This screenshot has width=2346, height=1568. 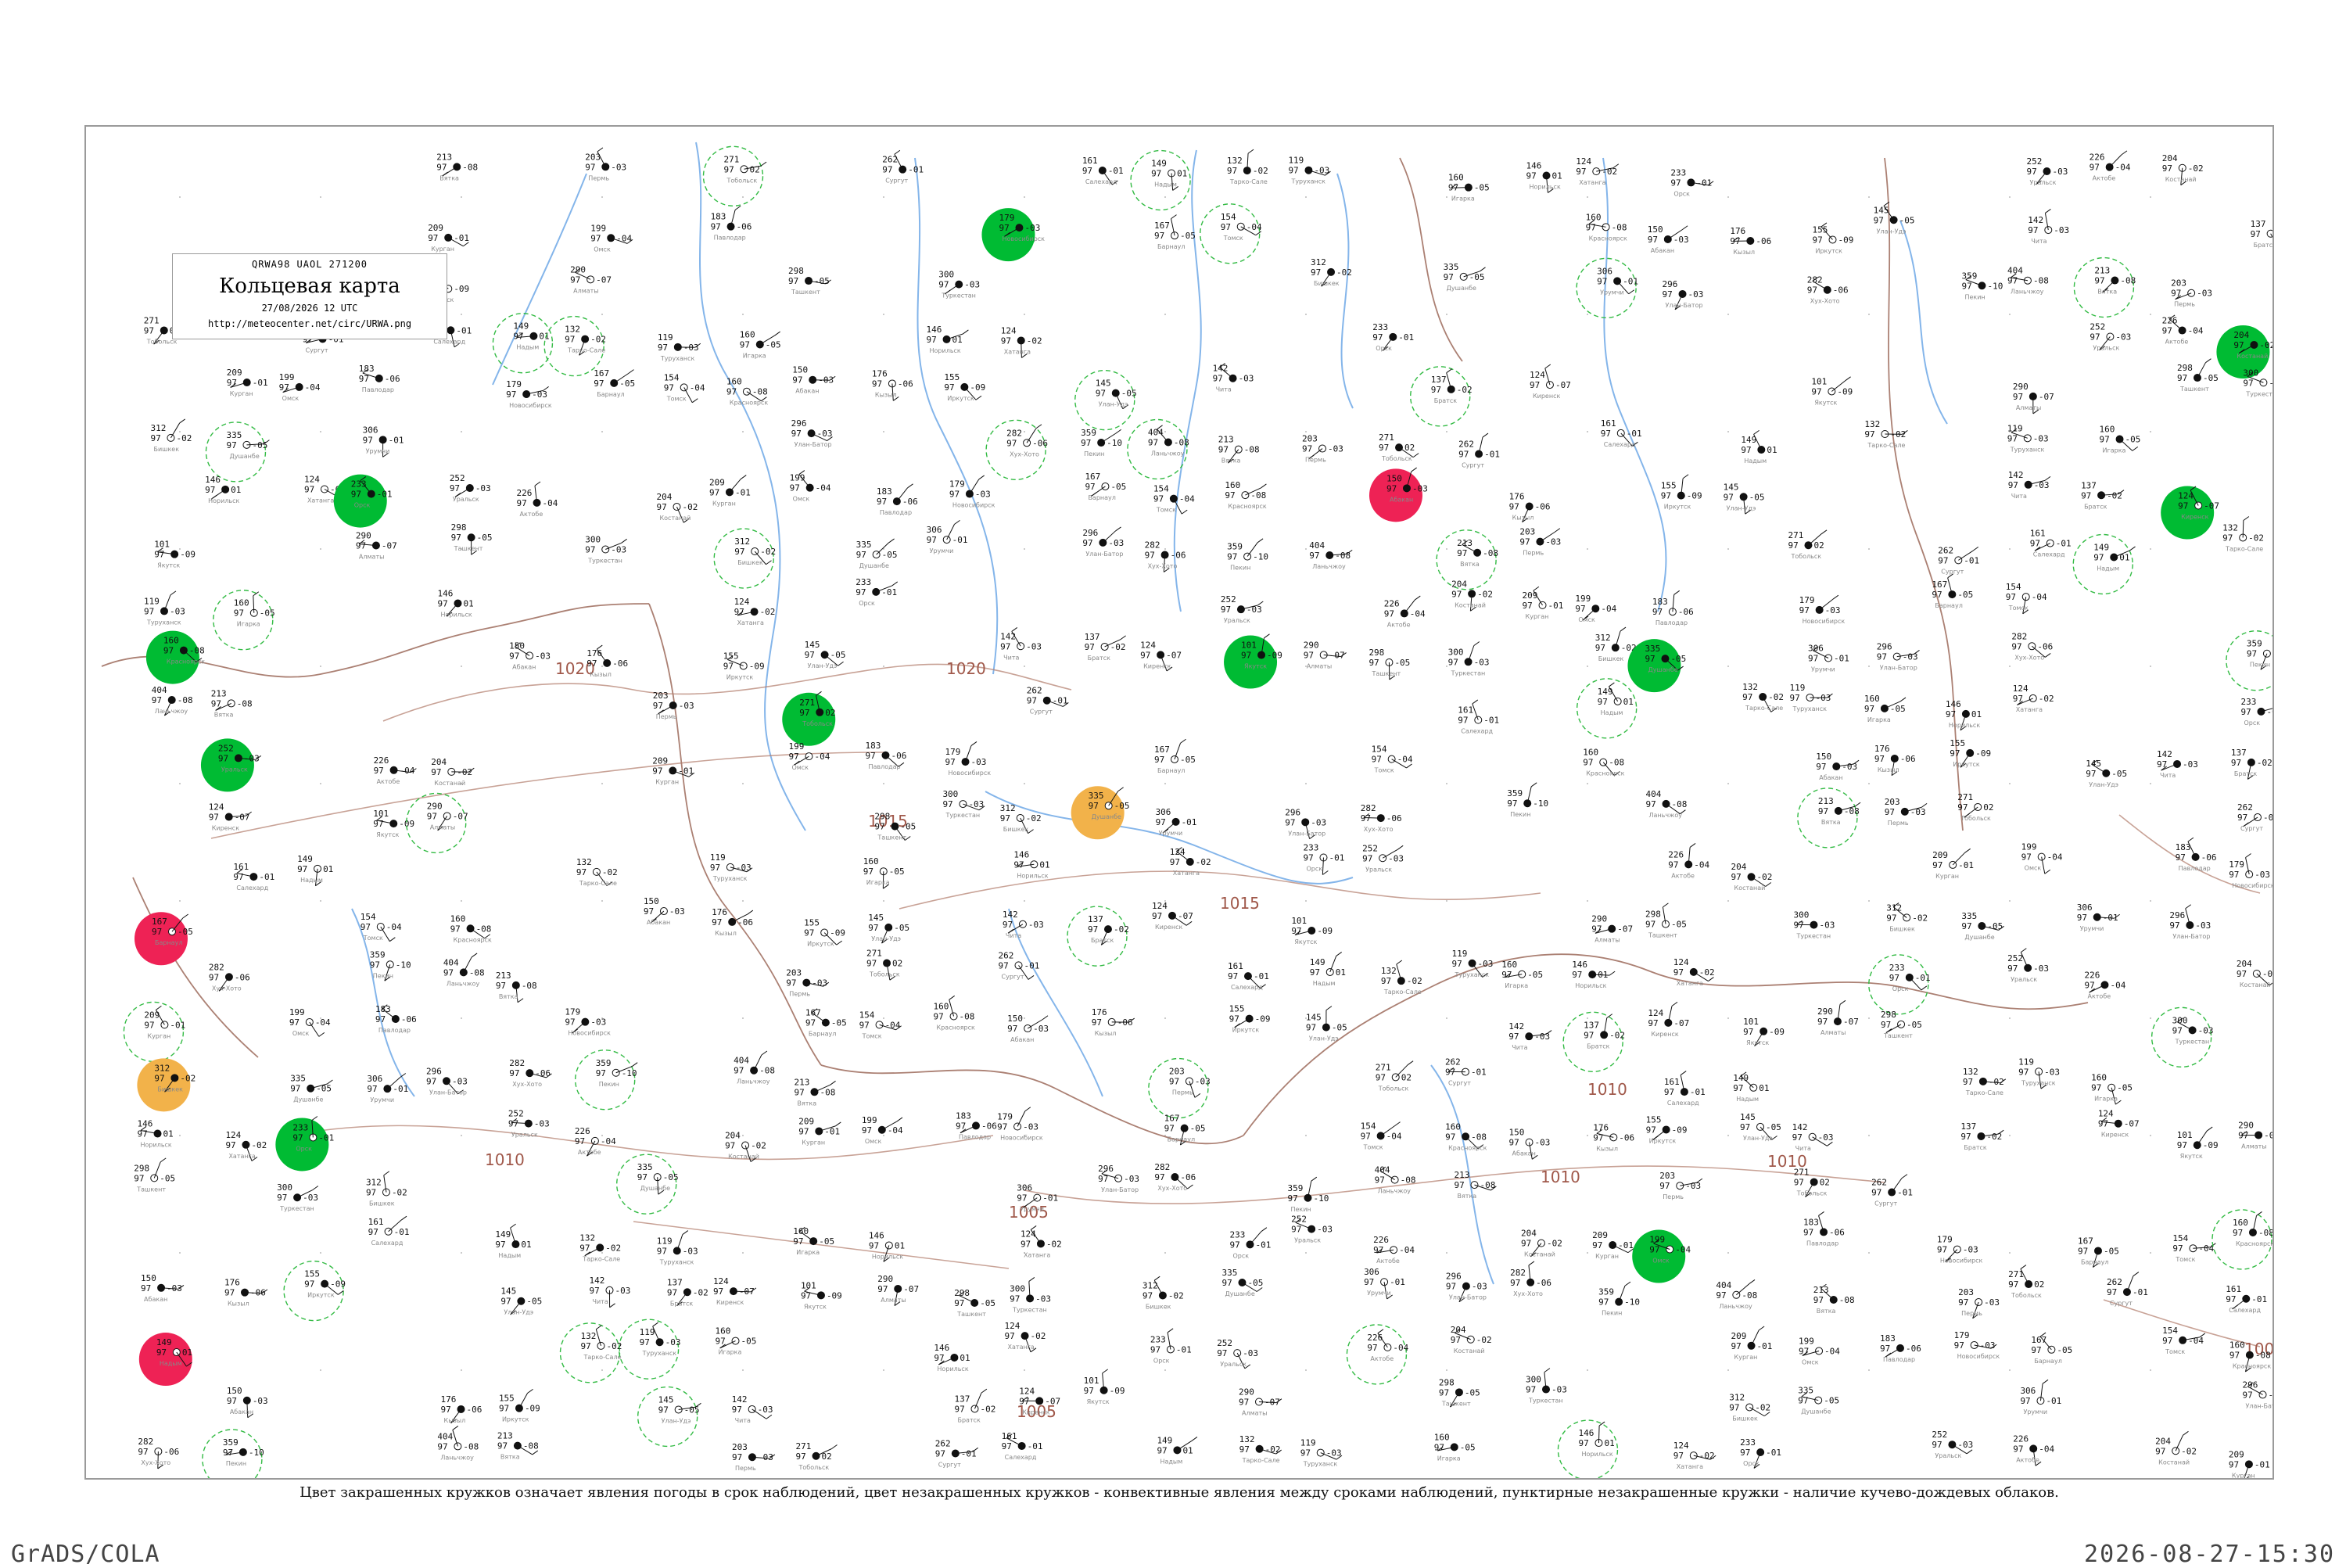 What do you see at coordinates (445, 1436) in the screenshot?
I see `station-temp: 404` at bounding box center [445, 1436].